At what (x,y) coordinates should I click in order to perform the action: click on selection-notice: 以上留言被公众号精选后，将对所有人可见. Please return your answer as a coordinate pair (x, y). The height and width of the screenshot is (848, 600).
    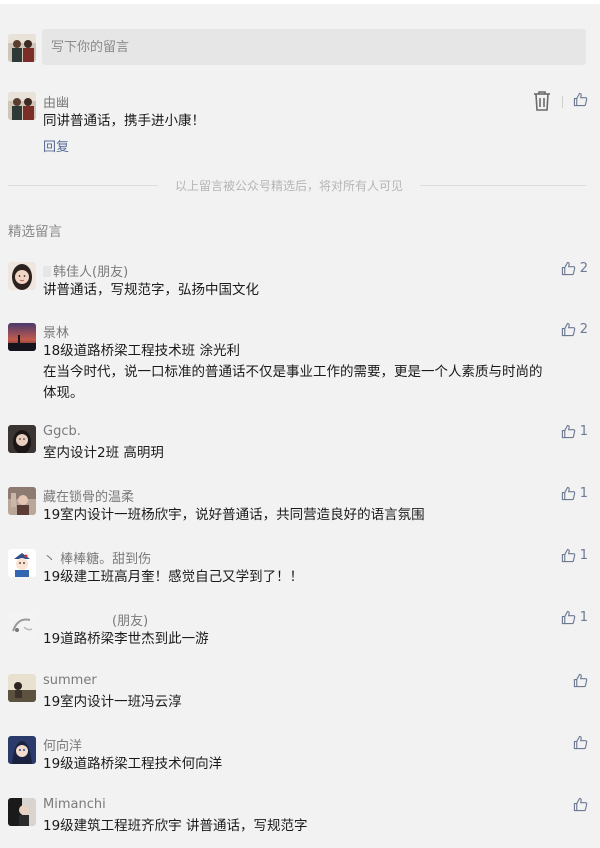
    Looking at the image, I should click on (297, 186).